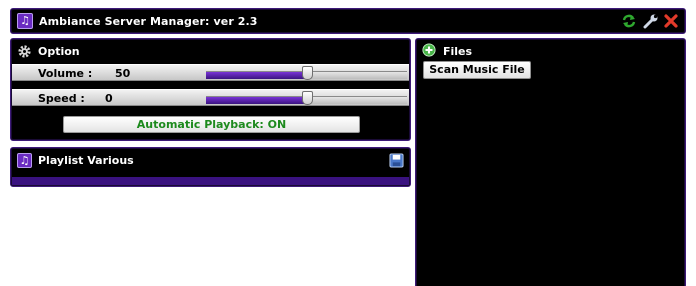 This screenshot has height=286, width=696. I want to click on speed-slider-thumb, so click(307, 98).